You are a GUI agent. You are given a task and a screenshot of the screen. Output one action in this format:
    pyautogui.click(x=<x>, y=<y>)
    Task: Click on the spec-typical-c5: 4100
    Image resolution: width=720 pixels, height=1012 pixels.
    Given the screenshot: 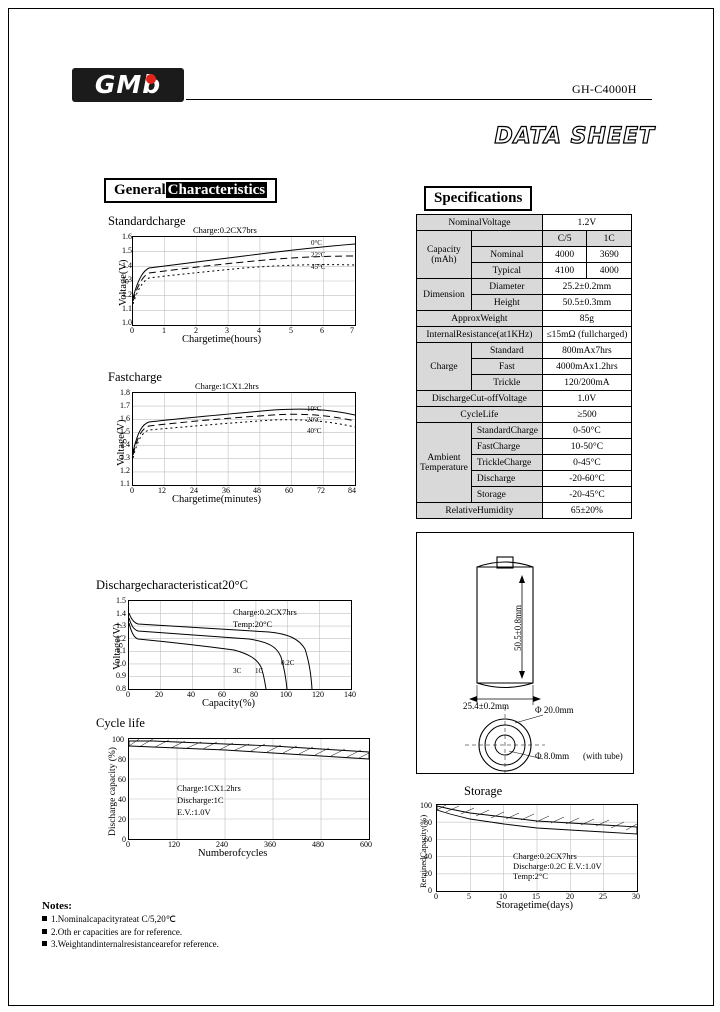 What is the action you would take?
    pyautogui.click(x=564, y=270)
    